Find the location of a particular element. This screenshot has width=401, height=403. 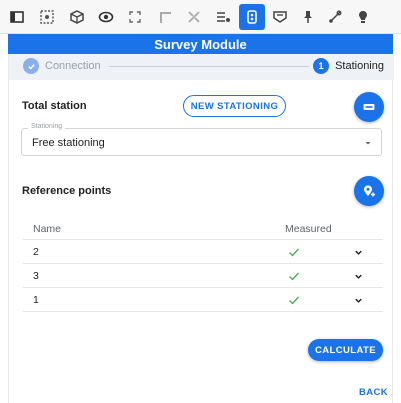

step-stationing: 1 Stationing is located at coordinates (348, 66).